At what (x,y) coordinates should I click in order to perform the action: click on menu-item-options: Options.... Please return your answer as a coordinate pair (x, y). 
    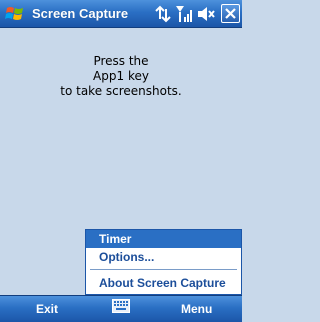
    Looking at the image, I should click on (163, 257).